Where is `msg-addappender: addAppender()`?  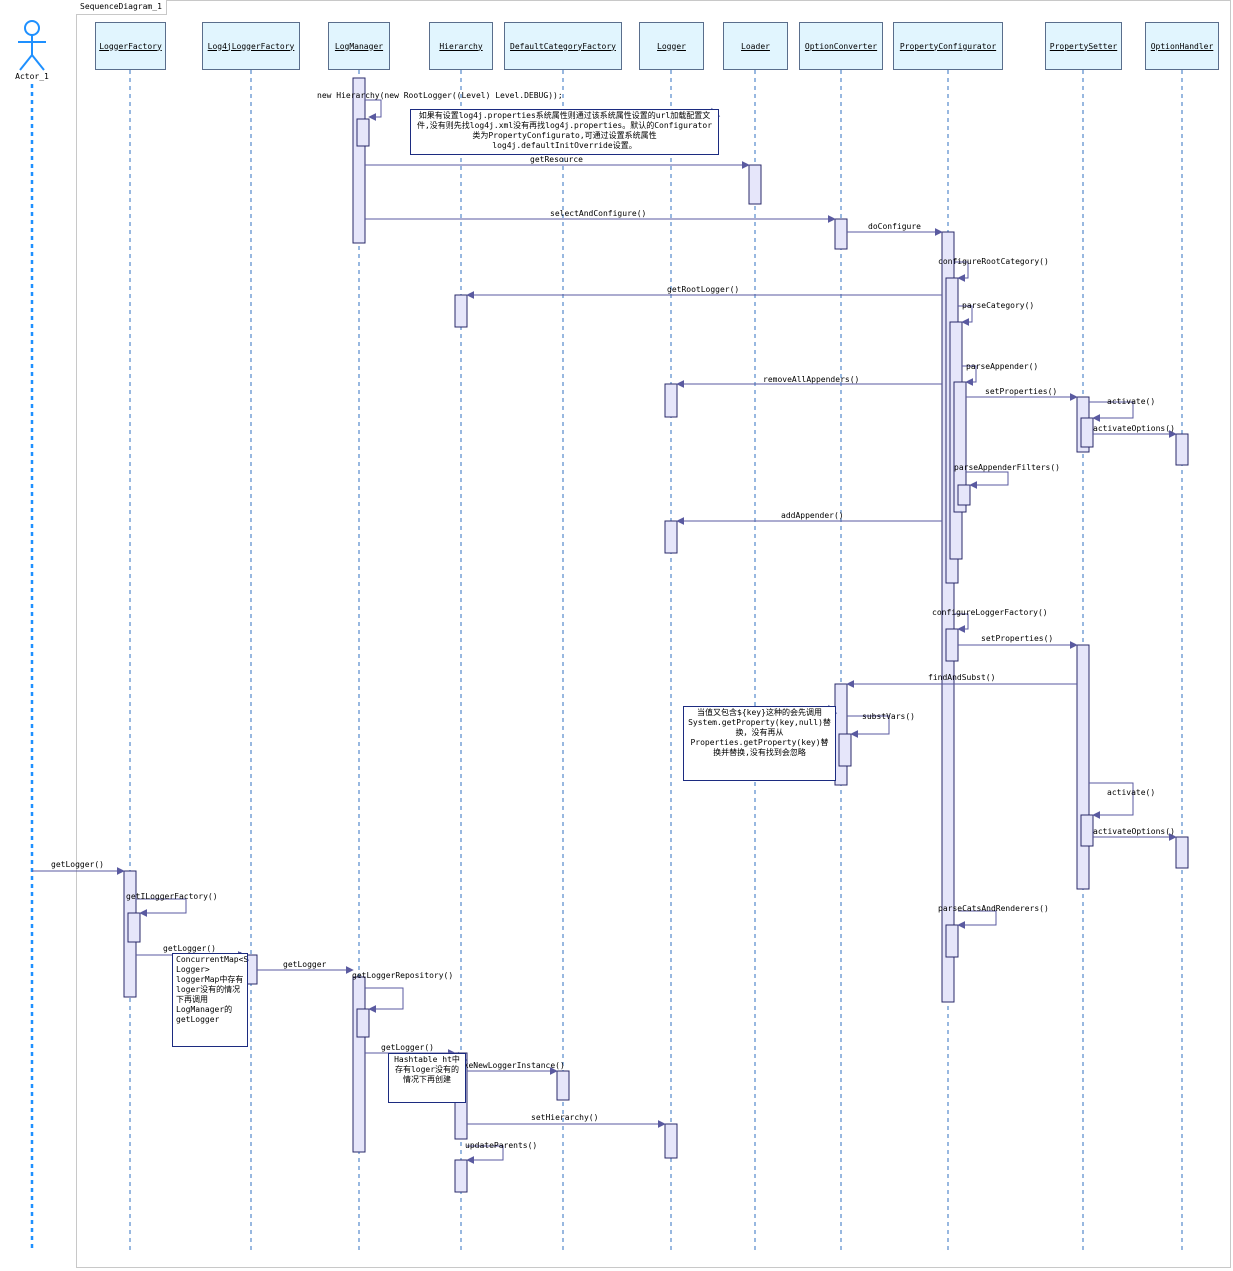
msg-addappender: addAppender() is located at coordinates (812, 515).